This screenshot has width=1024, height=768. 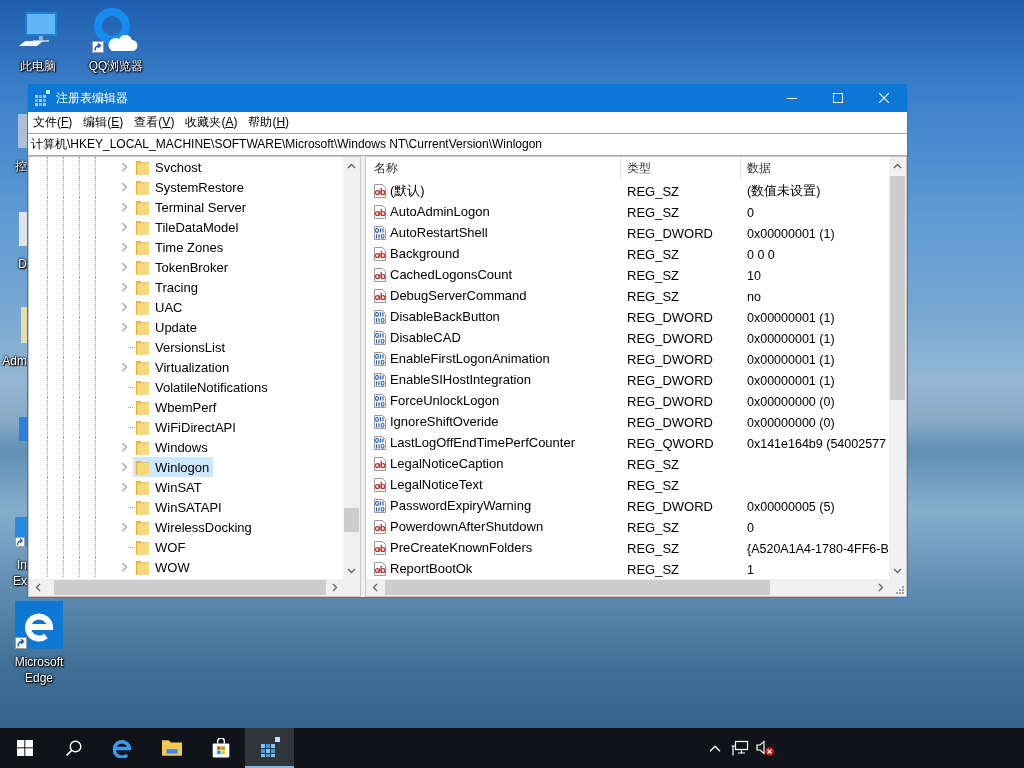 What do you see at coordinates (269, 122) in the screenshot?
I see `menu-item: 帮助(H)` at bounding box center [269, 122].